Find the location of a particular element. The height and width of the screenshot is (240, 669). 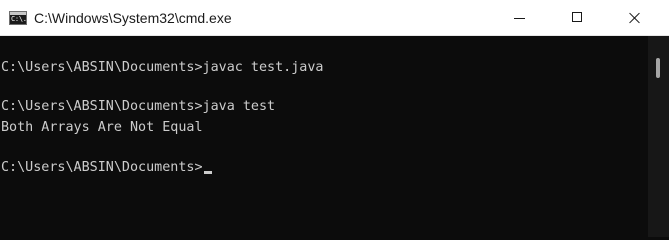

console-line: Both Arrays Are Not Equal is located at coordinates (102, 128).